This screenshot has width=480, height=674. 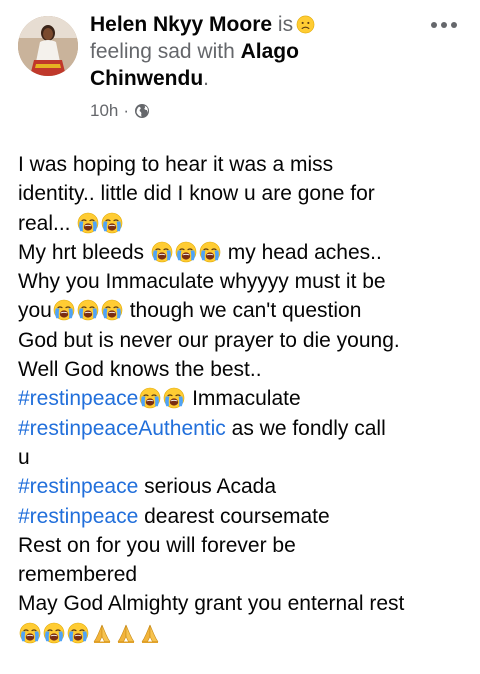 What do you see at coordinates (142, 111) in the screenshot?
I see `globe-icon` at bounding box center [142, 111].